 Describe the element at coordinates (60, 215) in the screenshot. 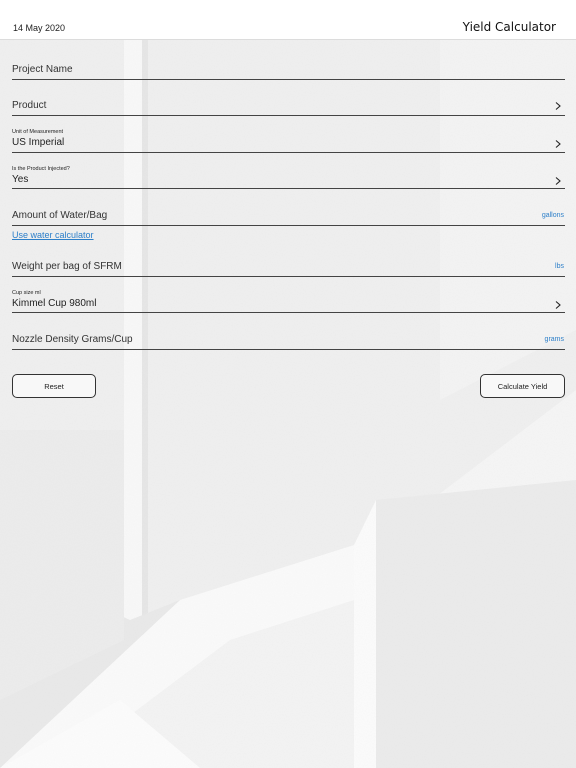

I see `water-per-bag-placeholder: Amount of Water/Bag` at that location.